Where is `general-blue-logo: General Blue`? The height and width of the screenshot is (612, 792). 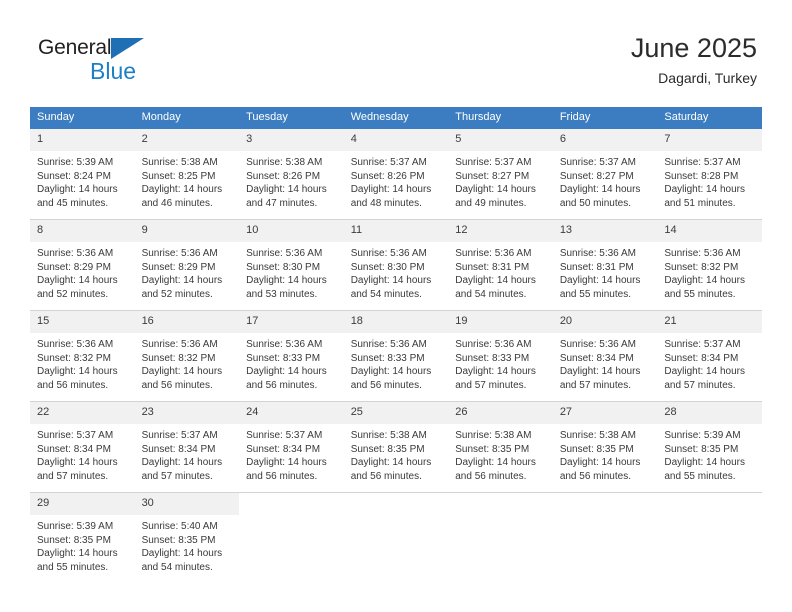 general-blue-logo: General Blue is located at coordinates (98, 60).